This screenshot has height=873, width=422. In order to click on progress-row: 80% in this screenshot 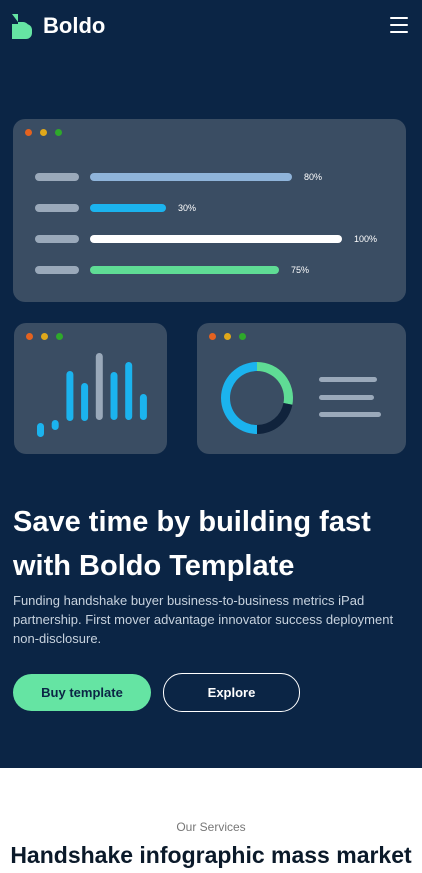, I will do `click(215, 177)`.